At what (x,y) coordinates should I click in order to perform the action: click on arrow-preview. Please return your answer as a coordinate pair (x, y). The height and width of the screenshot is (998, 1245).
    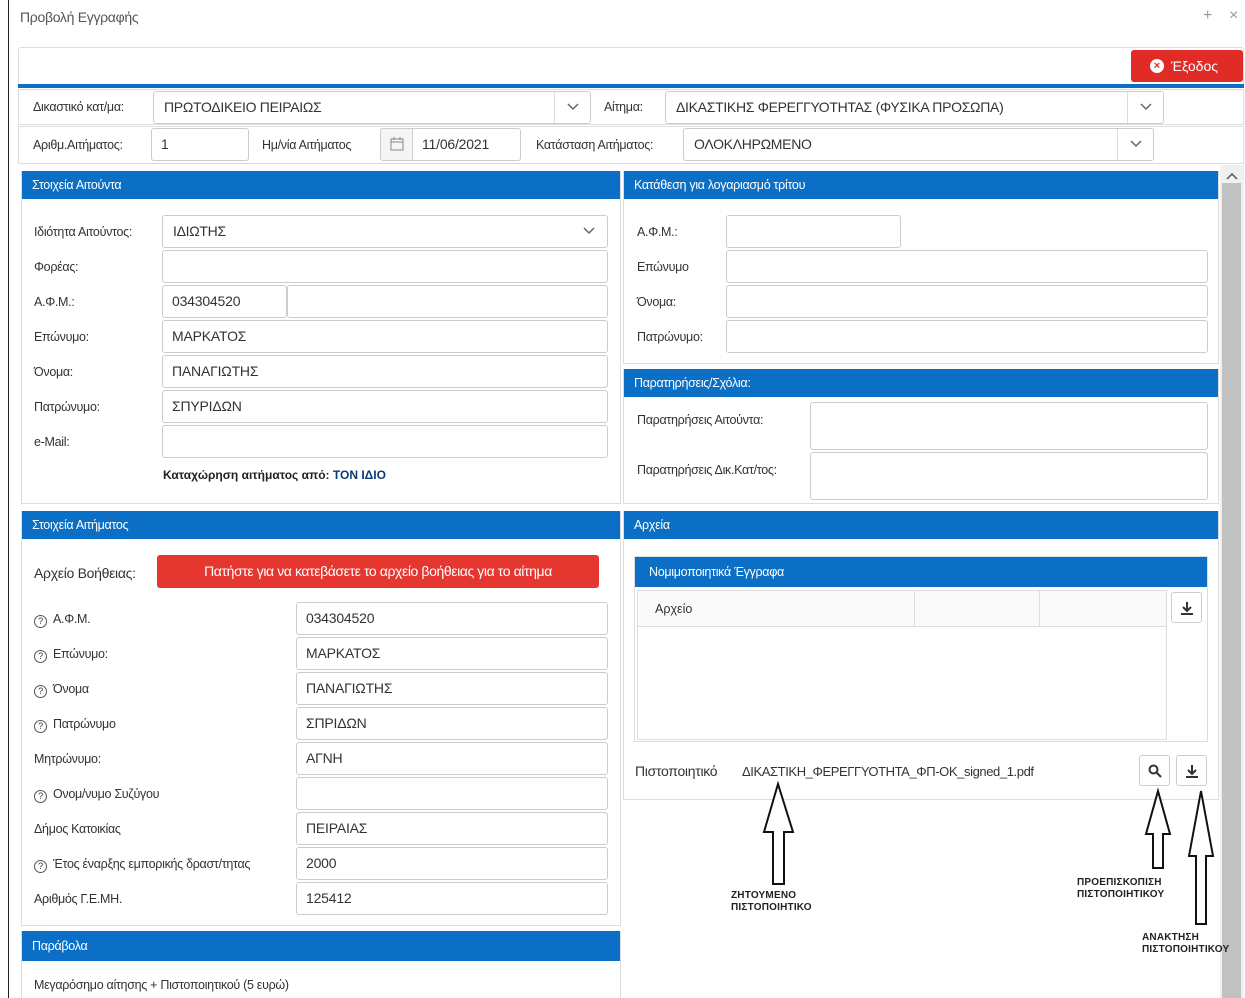
    Looking at the image, I should click on (1158, 828).